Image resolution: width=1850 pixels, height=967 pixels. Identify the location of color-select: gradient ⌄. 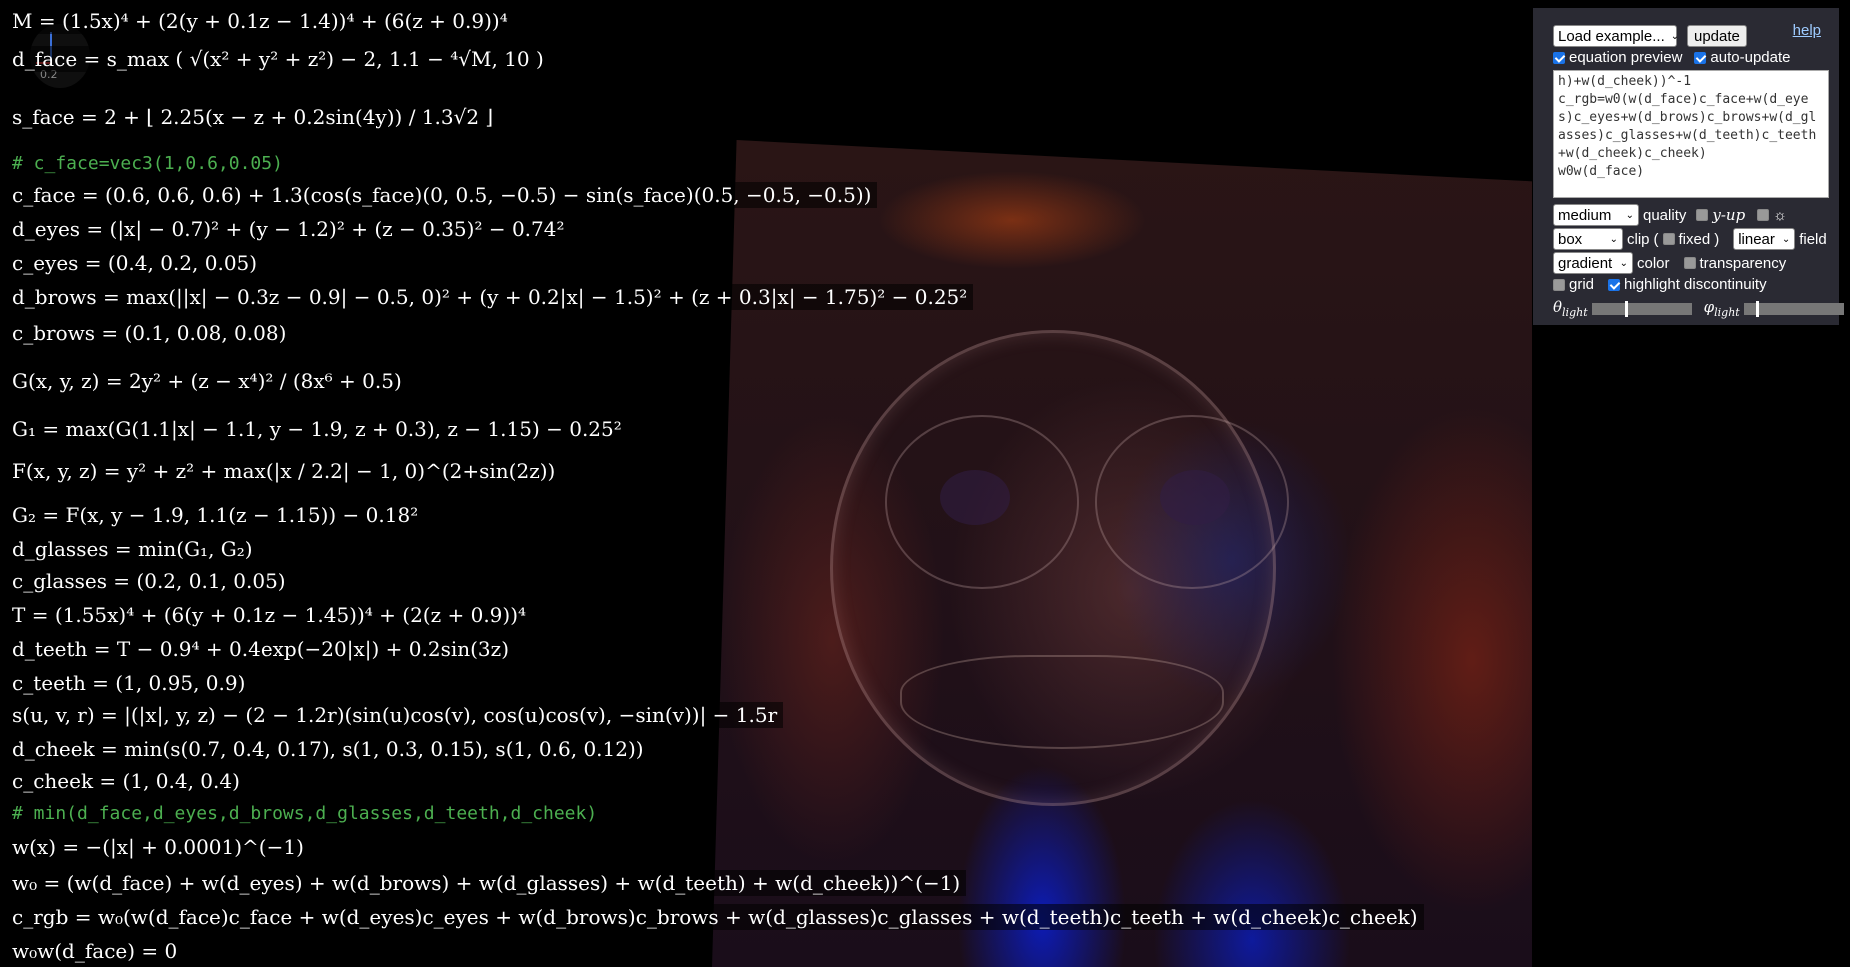
(1593, 263).